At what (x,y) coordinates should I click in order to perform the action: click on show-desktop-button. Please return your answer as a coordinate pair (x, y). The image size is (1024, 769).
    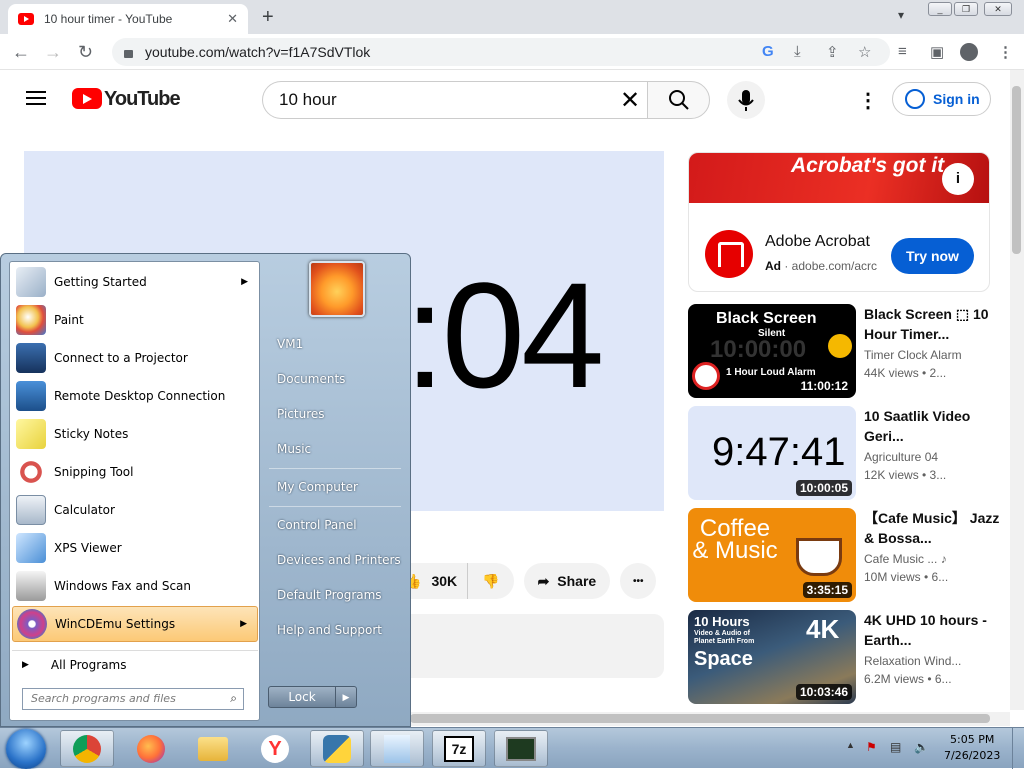
    Looking at the image, I should click on (1018, 748).